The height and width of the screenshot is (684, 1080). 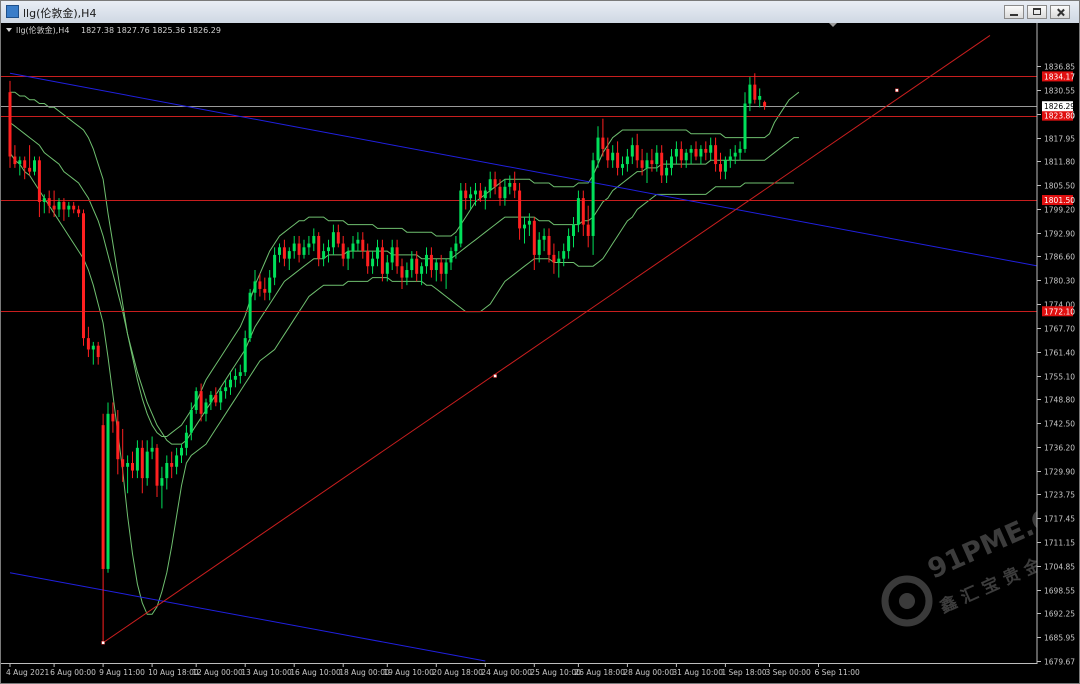 What do you see at coordinates (1059, 210) in the screenshot?
I see `price-tick-label: 1799.20` at bounding box center [1059, 210].